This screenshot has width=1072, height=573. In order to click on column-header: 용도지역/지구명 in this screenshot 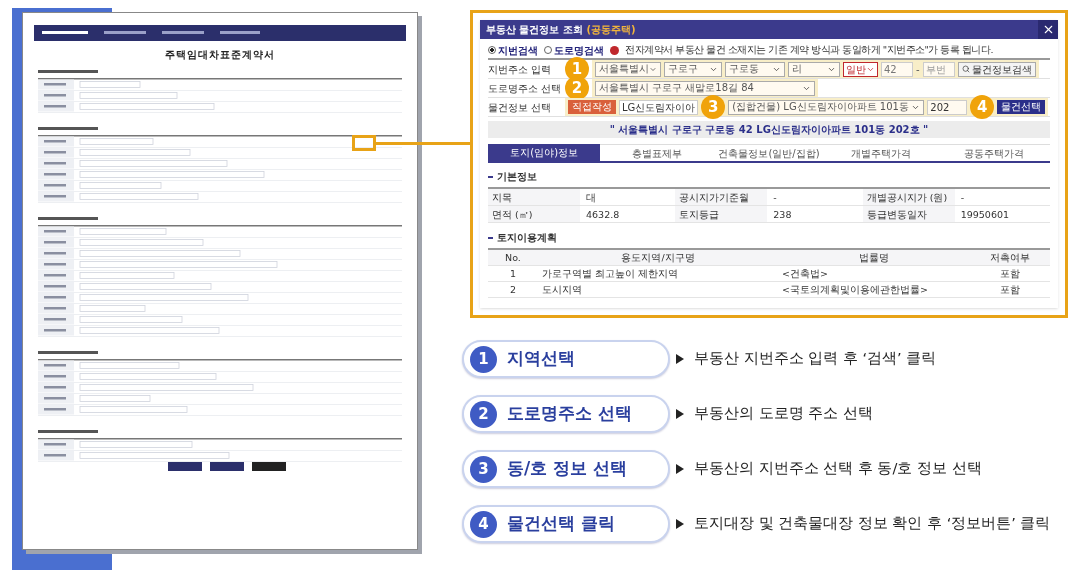, I will do `click(658, 258)`.